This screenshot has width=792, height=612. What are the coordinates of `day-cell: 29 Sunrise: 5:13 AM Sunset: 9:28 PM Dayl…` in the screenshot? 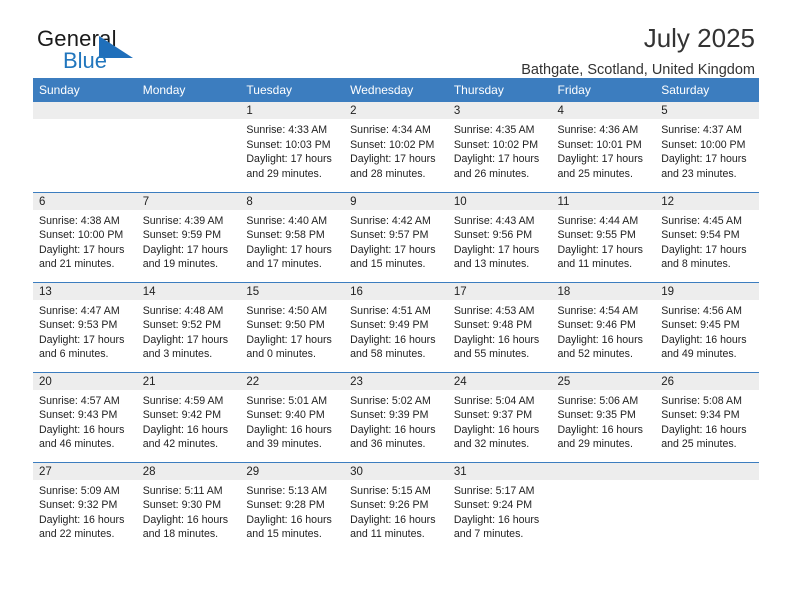 It's located at (292, 506).